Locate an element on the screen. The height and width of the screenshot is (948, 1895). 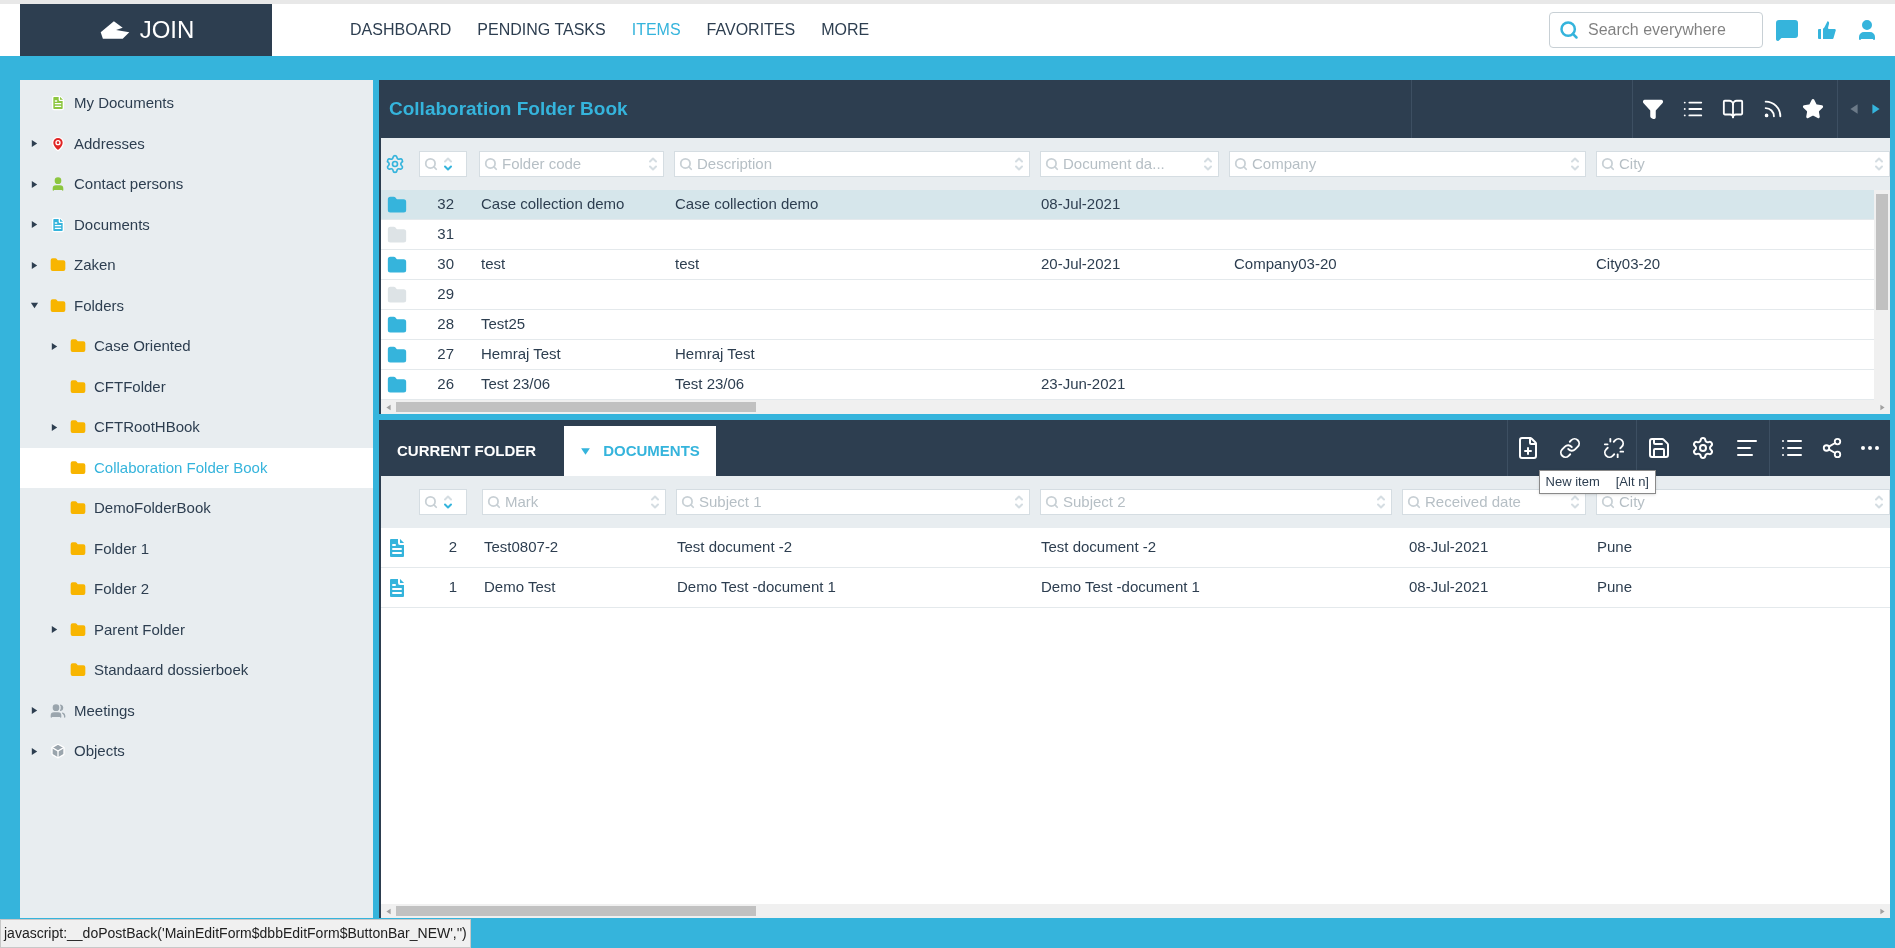
previous-icon is located at coordinates (1854, 109).